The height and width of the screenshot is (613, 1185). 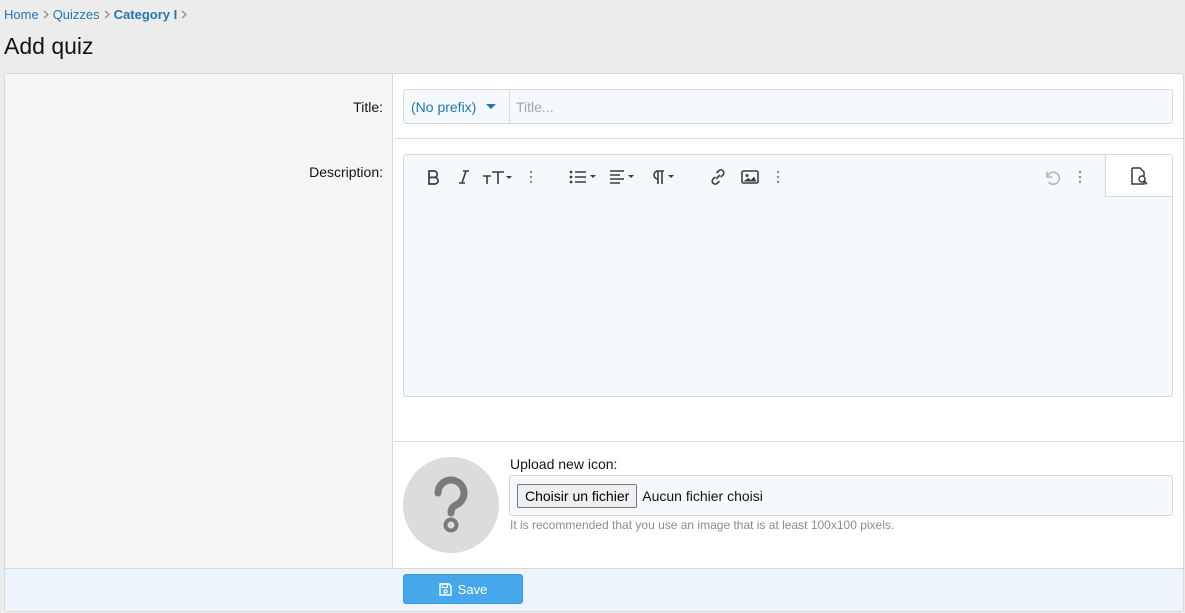 I want to click on upload-icon-label: Upload new icon:, so click(x=564, y=464).